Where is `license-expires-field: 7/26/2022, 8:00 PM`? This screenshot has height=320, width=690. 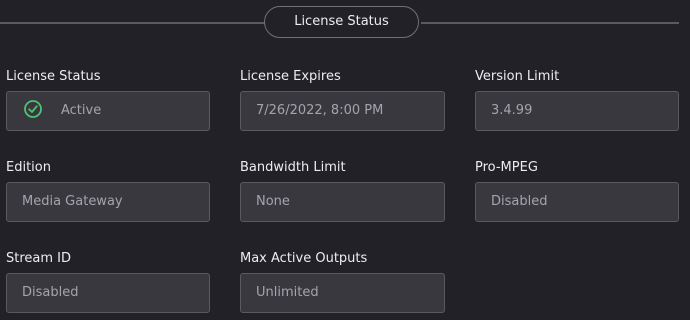 license-expires-field: 7/26/2022, 8:00 PM is located at coordinates (342, 111).